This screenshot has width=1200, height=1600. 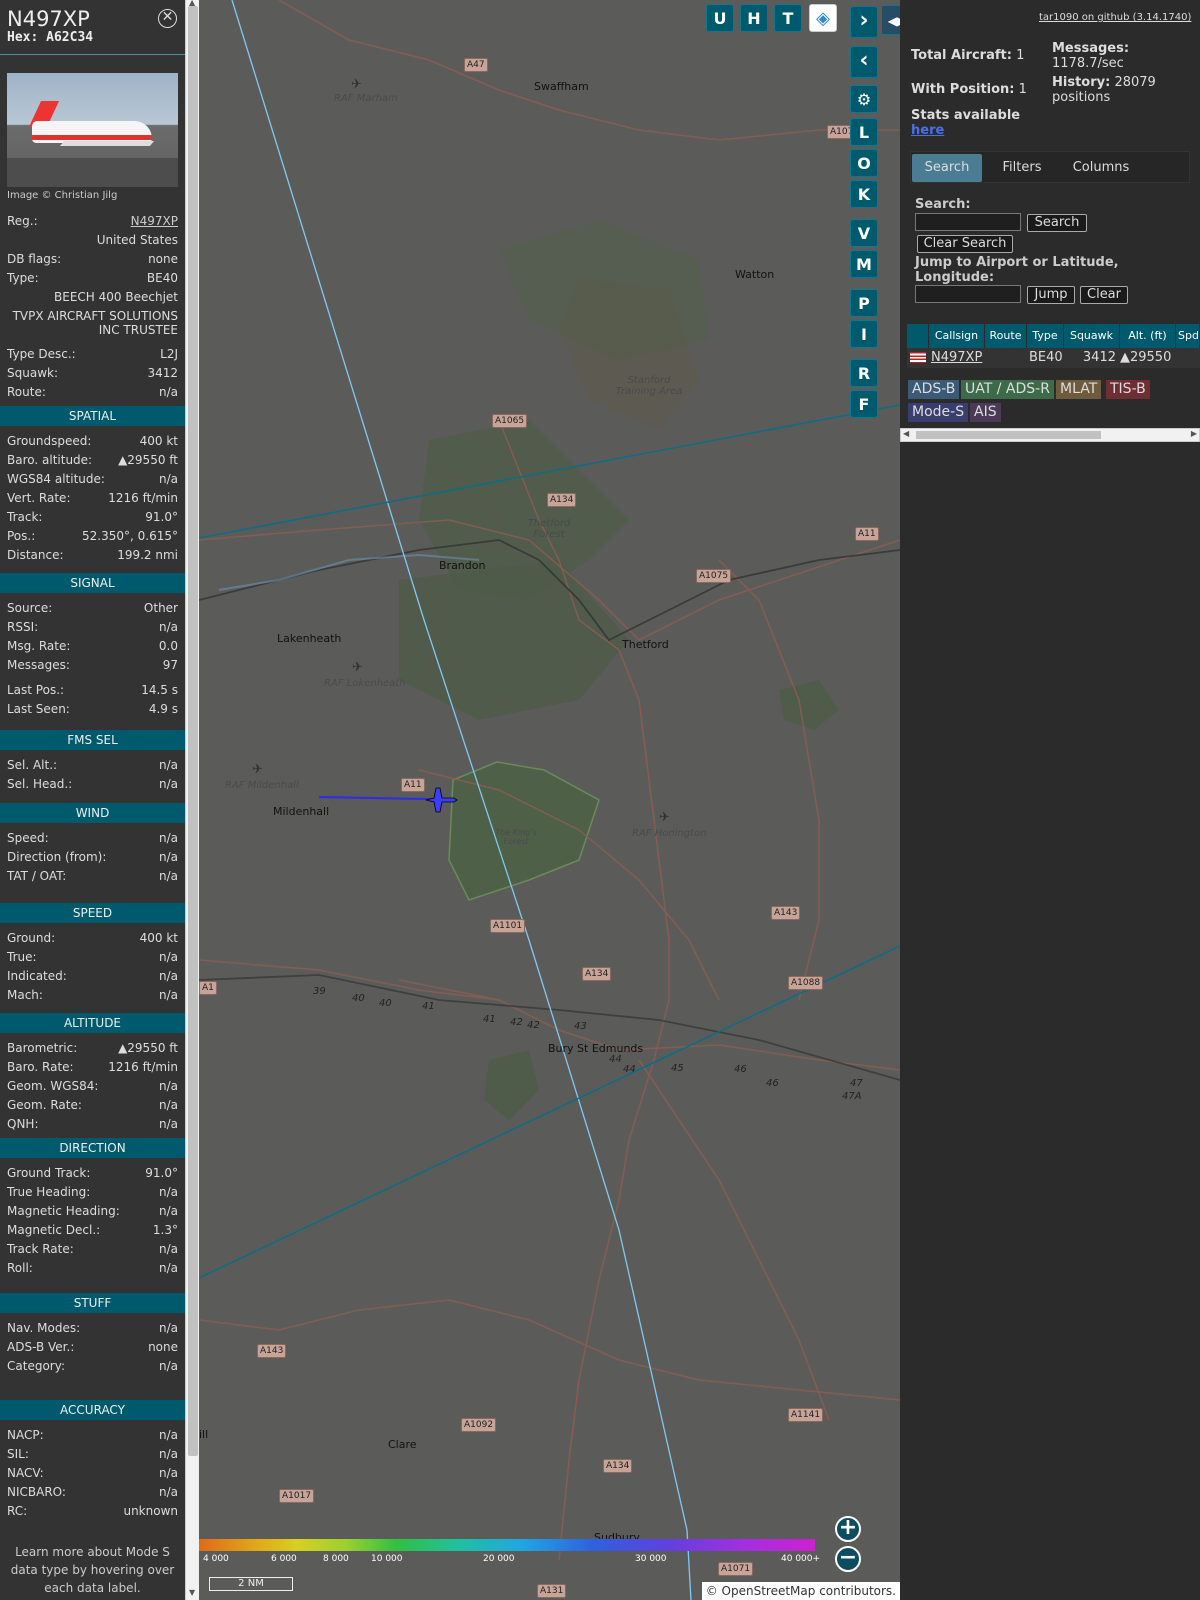 What do you see at coordinates (21, 536) in the screenshot?
I see `info-field-label: Pos.:` at bounding box center [21, 536].